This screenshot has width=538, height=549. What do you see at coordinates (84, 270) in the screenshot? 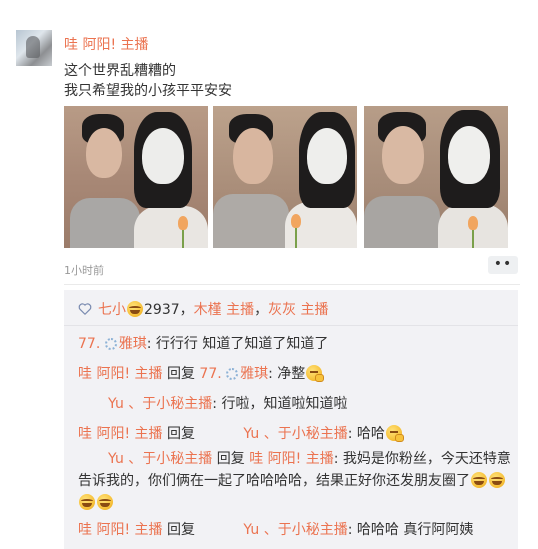
I see `post-timestamp: 1小时前` at bounding box center [84, 270].